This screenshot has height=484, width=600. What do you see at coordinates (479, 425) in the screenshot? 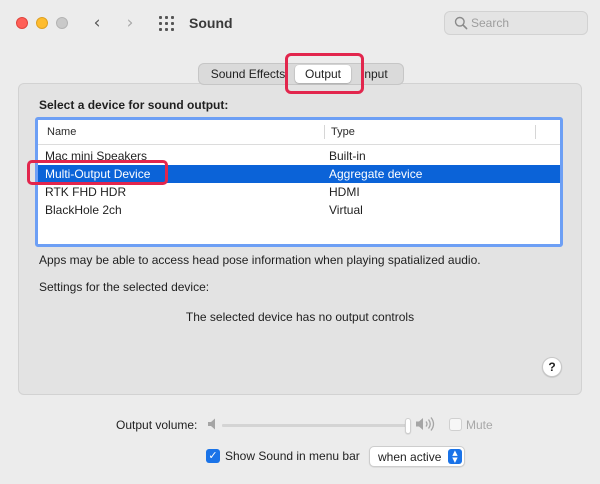
I see `mute-label: Mute` at bounding box center [479, 425].